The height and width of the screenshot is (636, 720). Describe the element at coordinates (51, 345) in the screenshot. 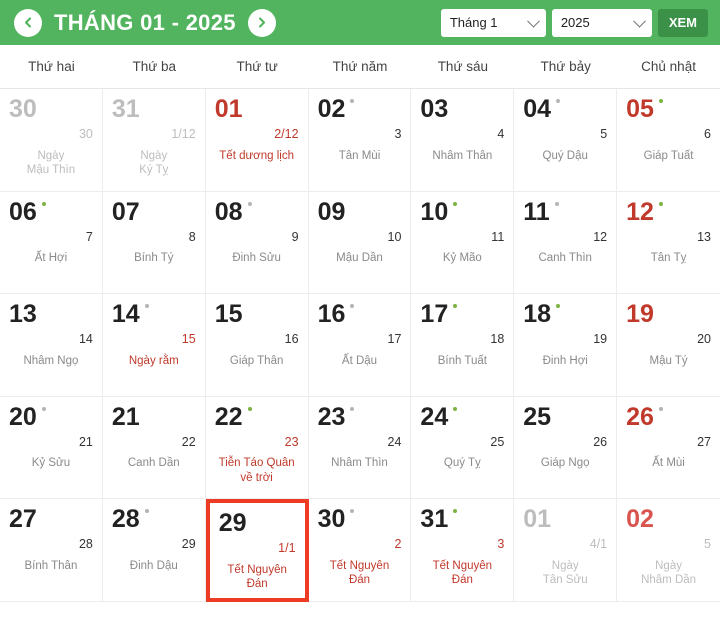

I see `calendar-day-cell: 13 14 Nhâm Ngọ` at that location.